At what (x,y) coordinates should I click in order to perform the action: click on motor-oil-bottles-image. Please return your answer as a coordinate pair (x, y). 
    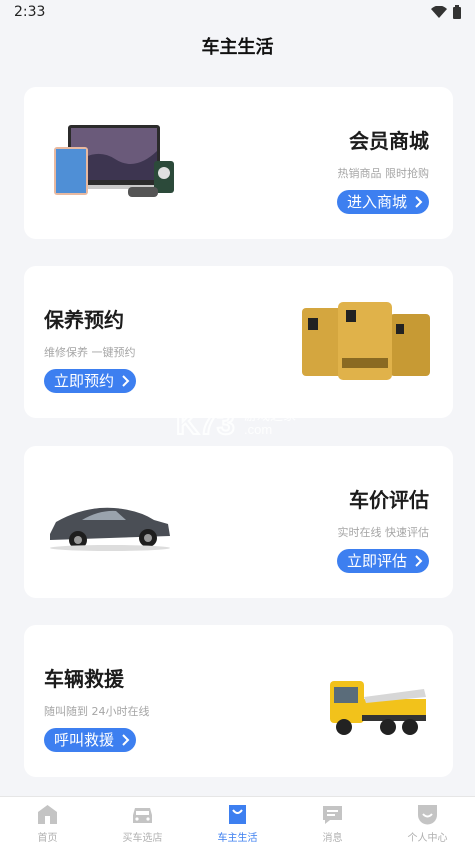
    Looking at the image, I should click on (366, 341).